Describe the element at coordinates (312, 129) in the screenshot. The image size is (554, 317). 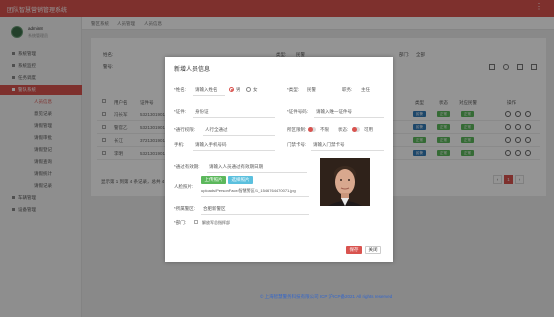
I see `zone-limit-toggle` at that location.